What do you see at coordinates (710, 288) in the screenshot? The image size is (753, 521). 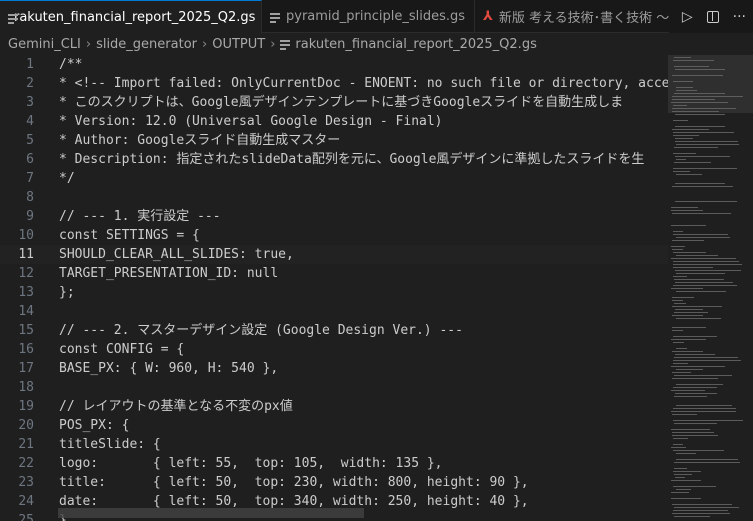 I see `minimap` at bounding box center [710, 288].